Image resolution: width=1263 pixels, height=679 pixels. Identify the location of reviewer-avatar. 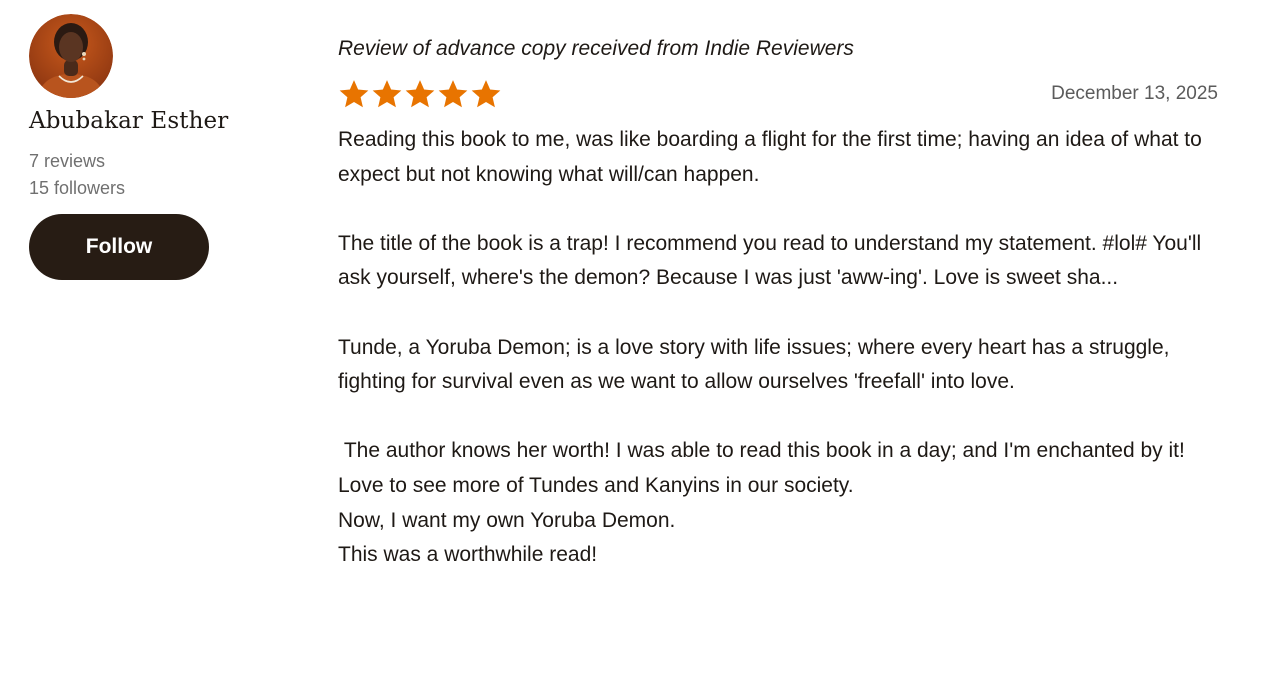
(71, 56).